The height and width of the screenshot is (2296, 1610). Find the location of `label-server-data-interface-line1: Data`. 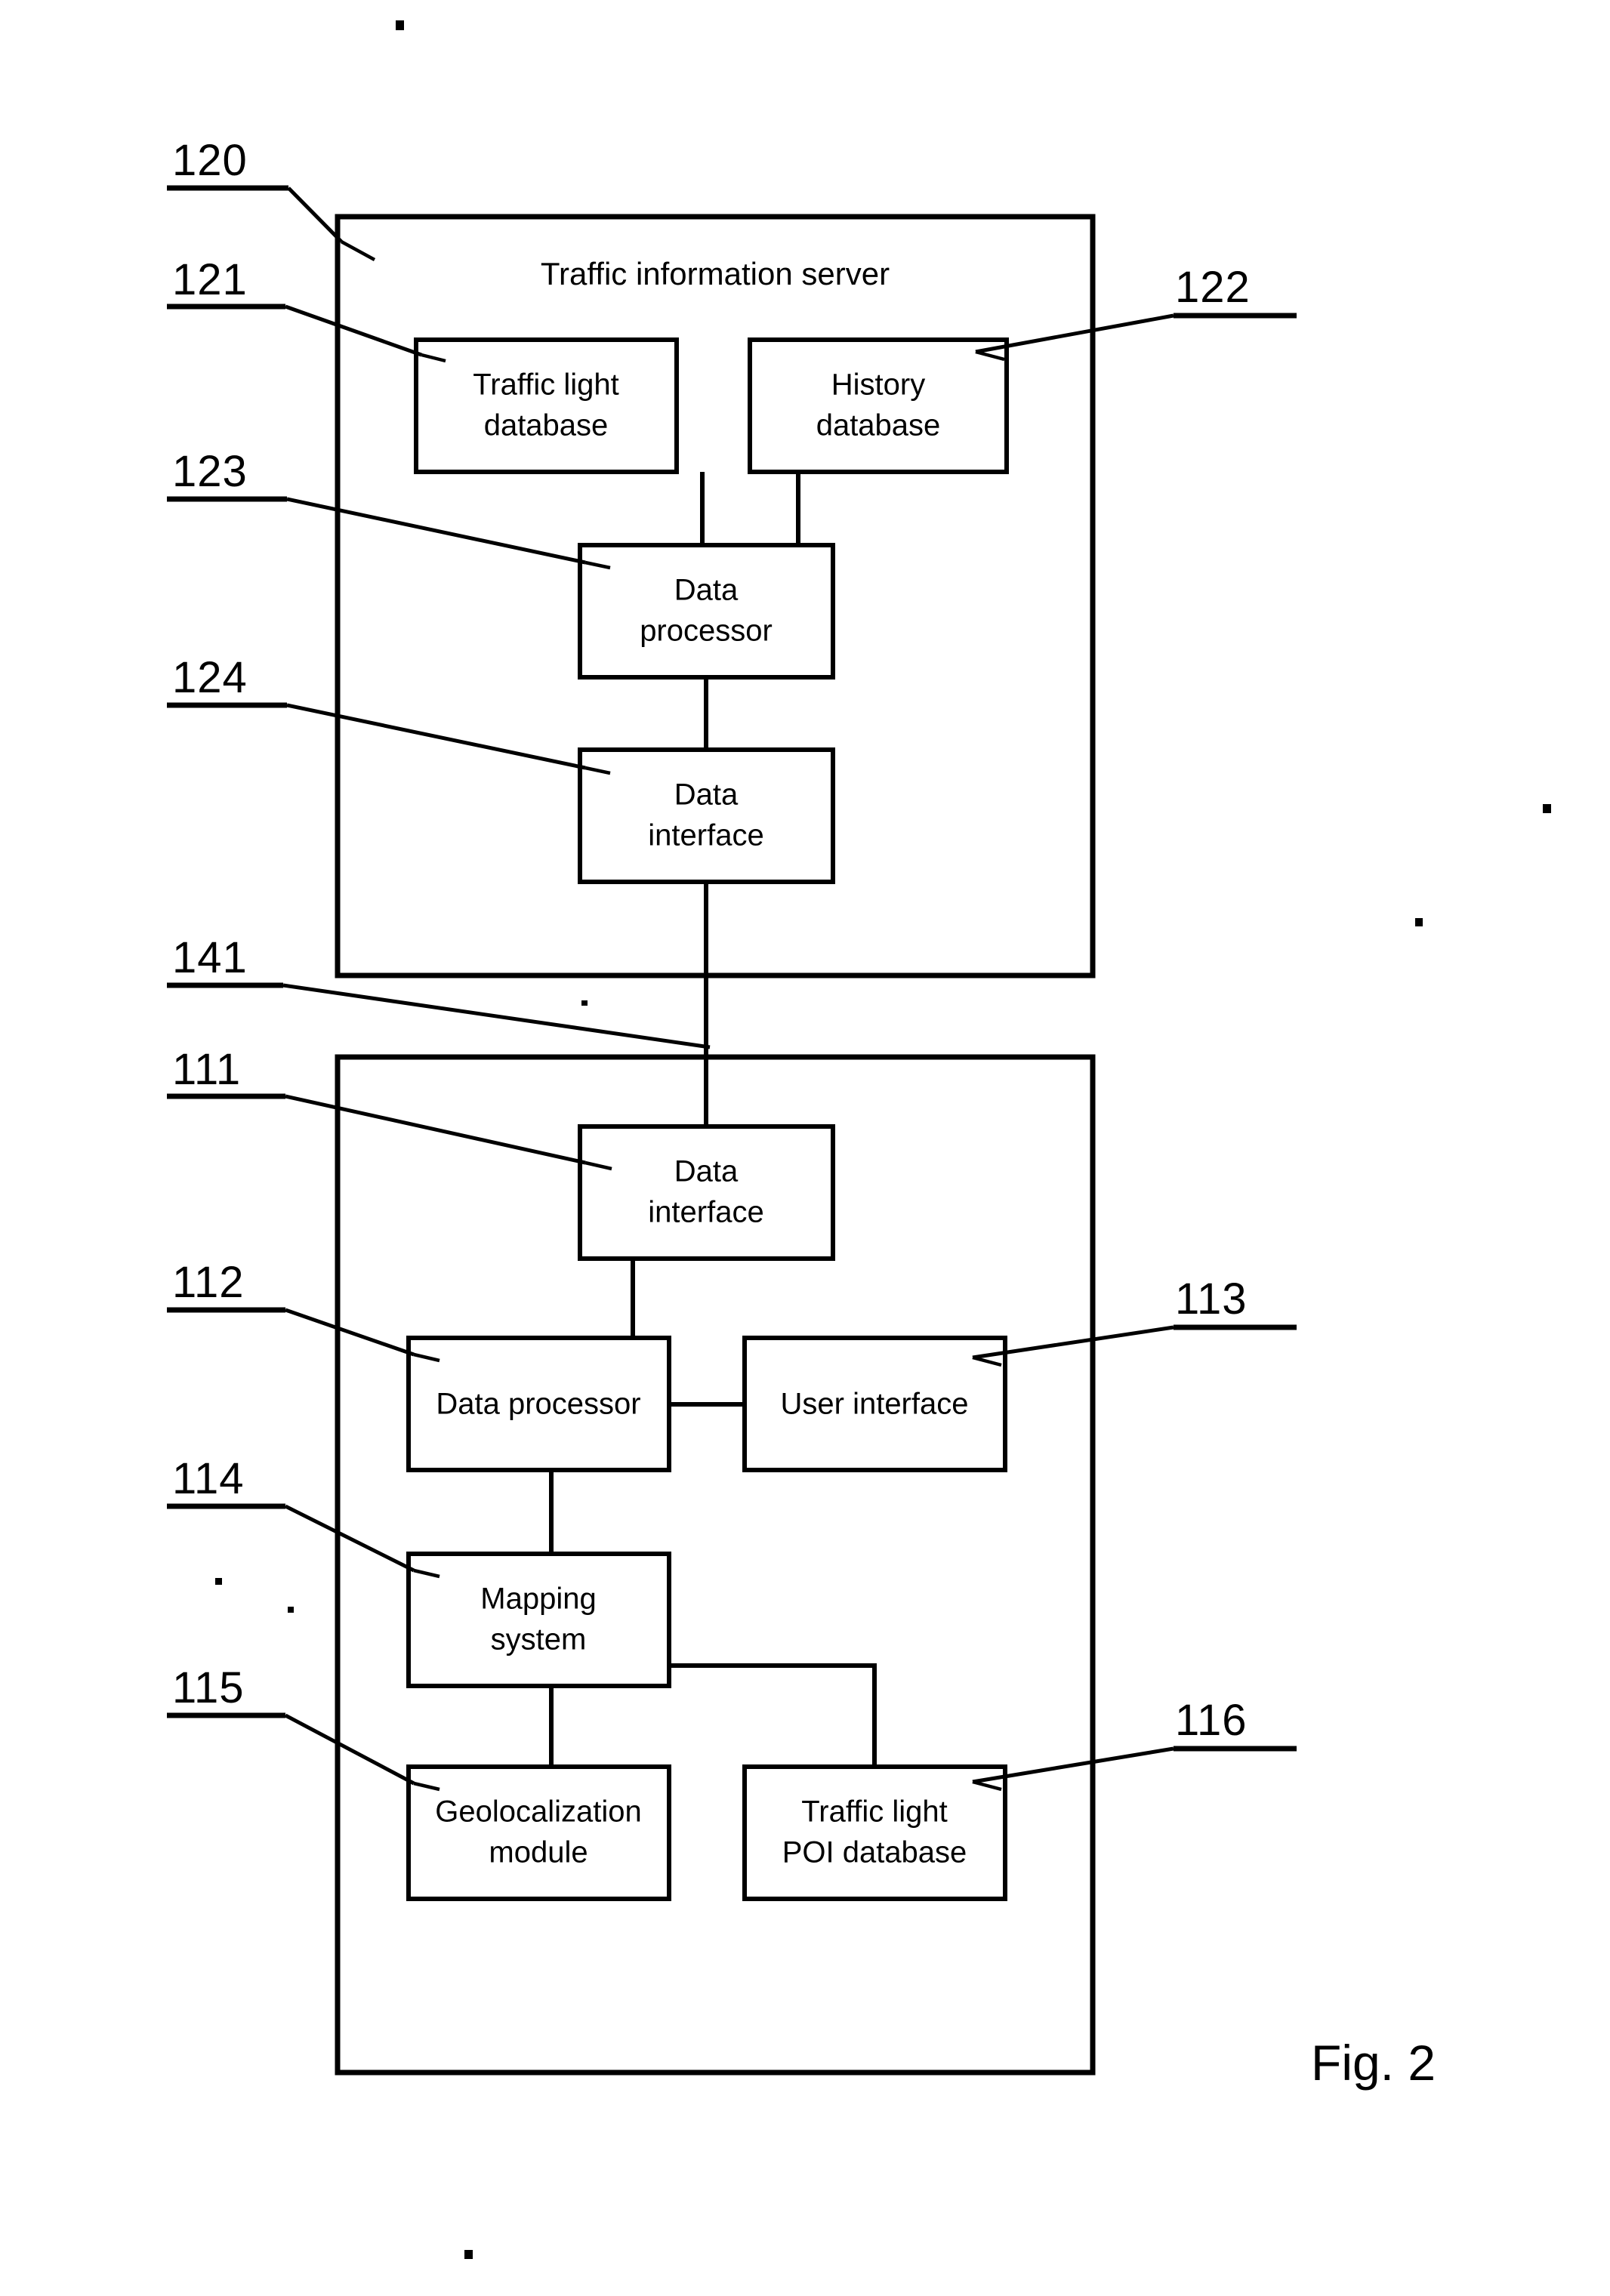

label-server-data-interface-line1: Data is located at coordinates (706, 795).